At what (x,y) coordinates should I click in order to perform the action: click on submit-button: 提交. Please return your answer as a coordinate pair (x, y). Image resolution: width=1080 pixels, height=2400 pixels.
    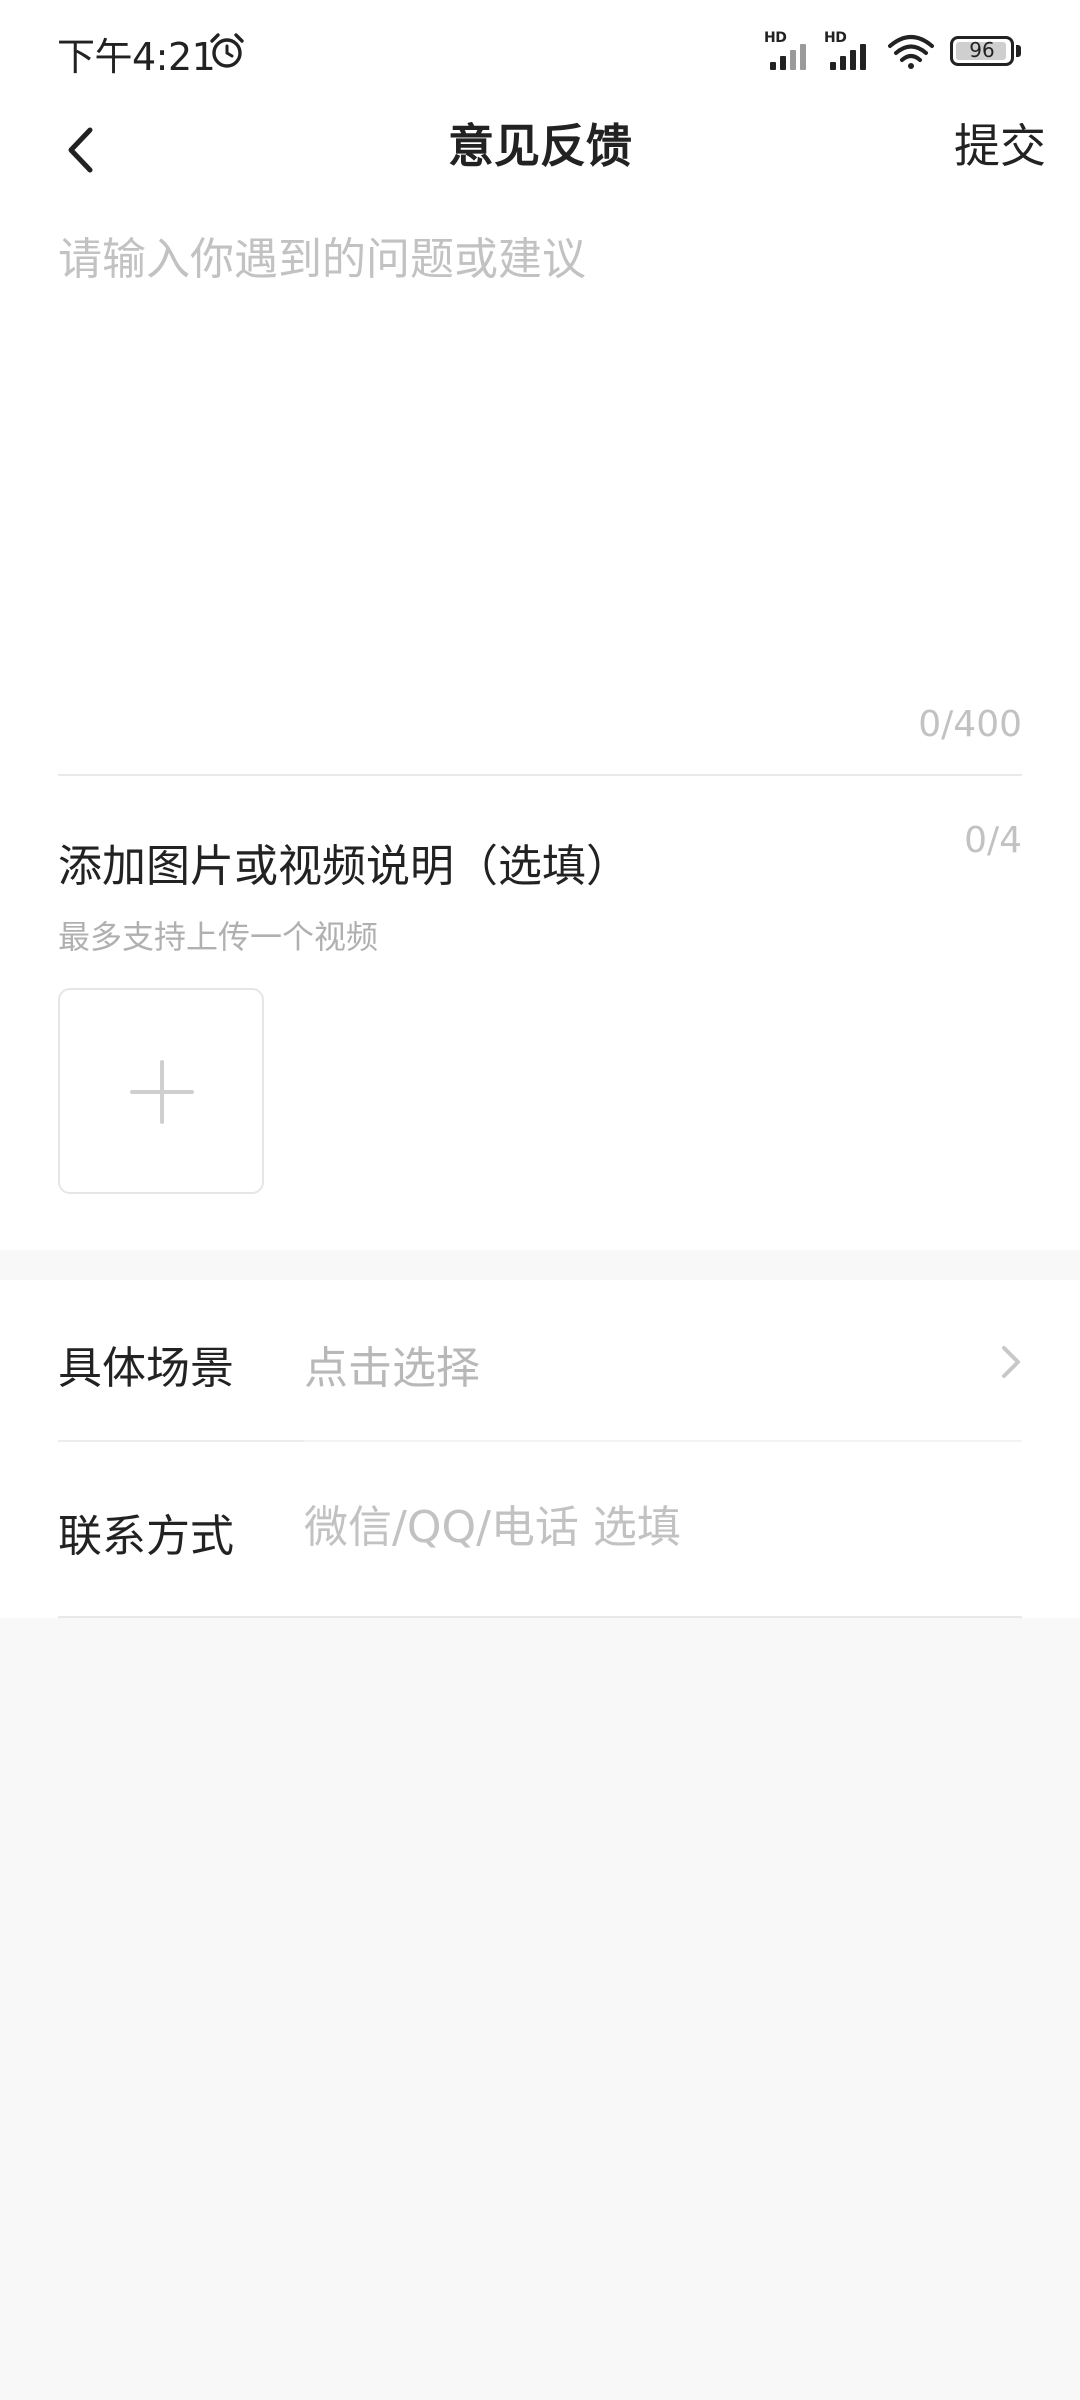
    Looking at the image, I should click on (1000, 146).